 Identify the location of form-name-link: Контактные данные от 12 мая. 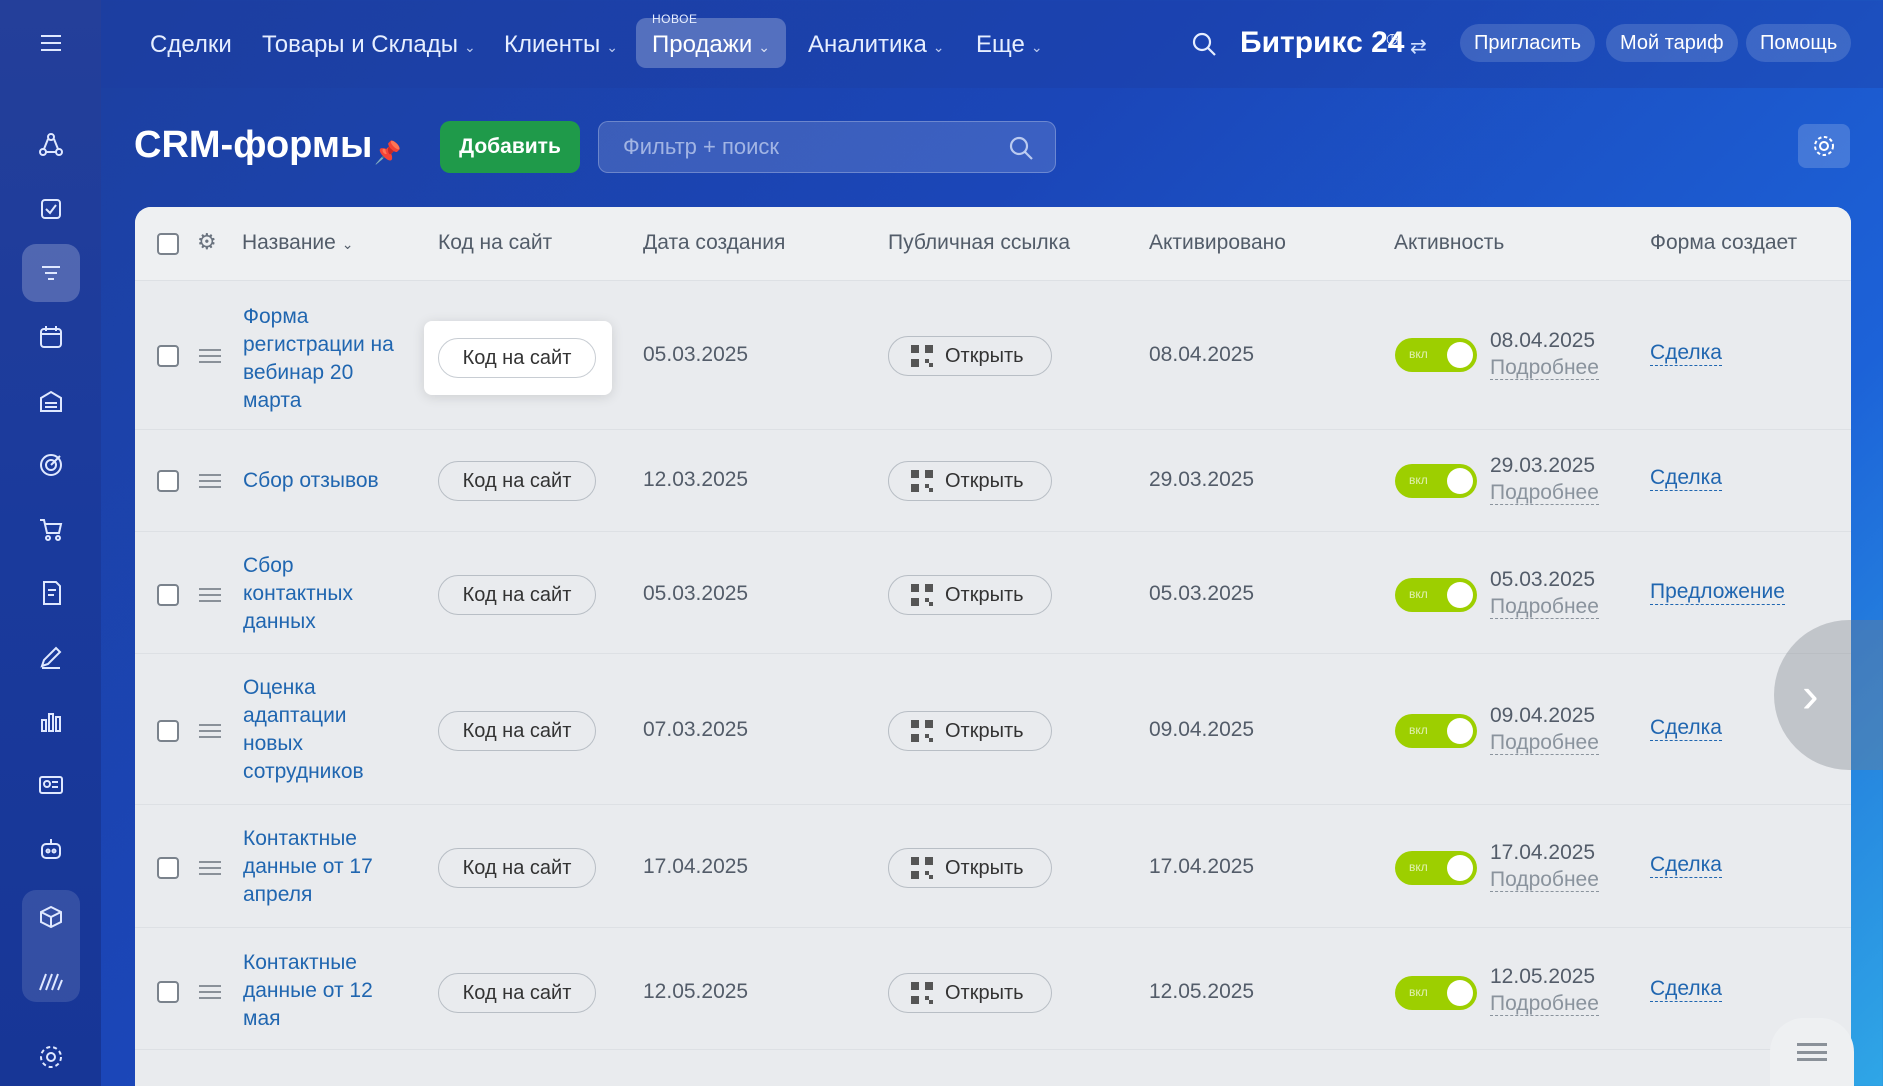
(323, 991).